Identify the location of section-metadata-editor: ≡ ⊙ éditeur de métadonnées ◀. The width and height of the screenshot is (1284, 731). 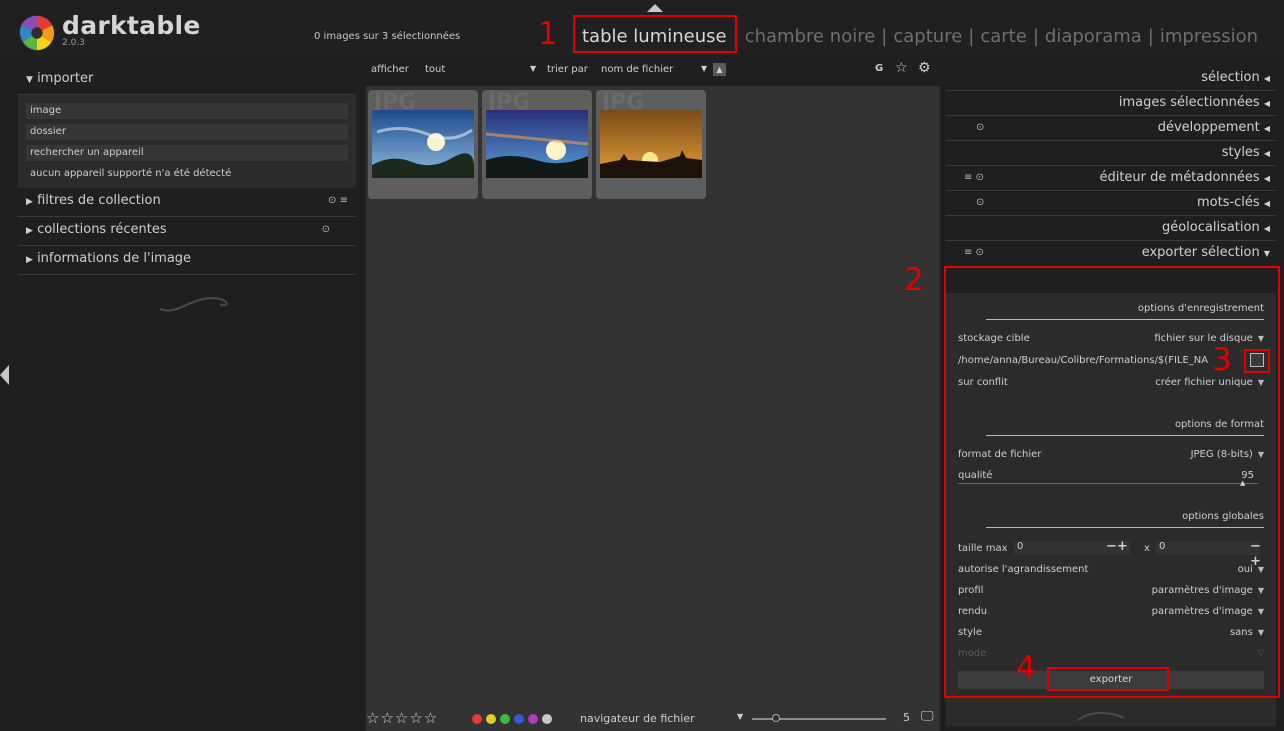
(1111, 178).